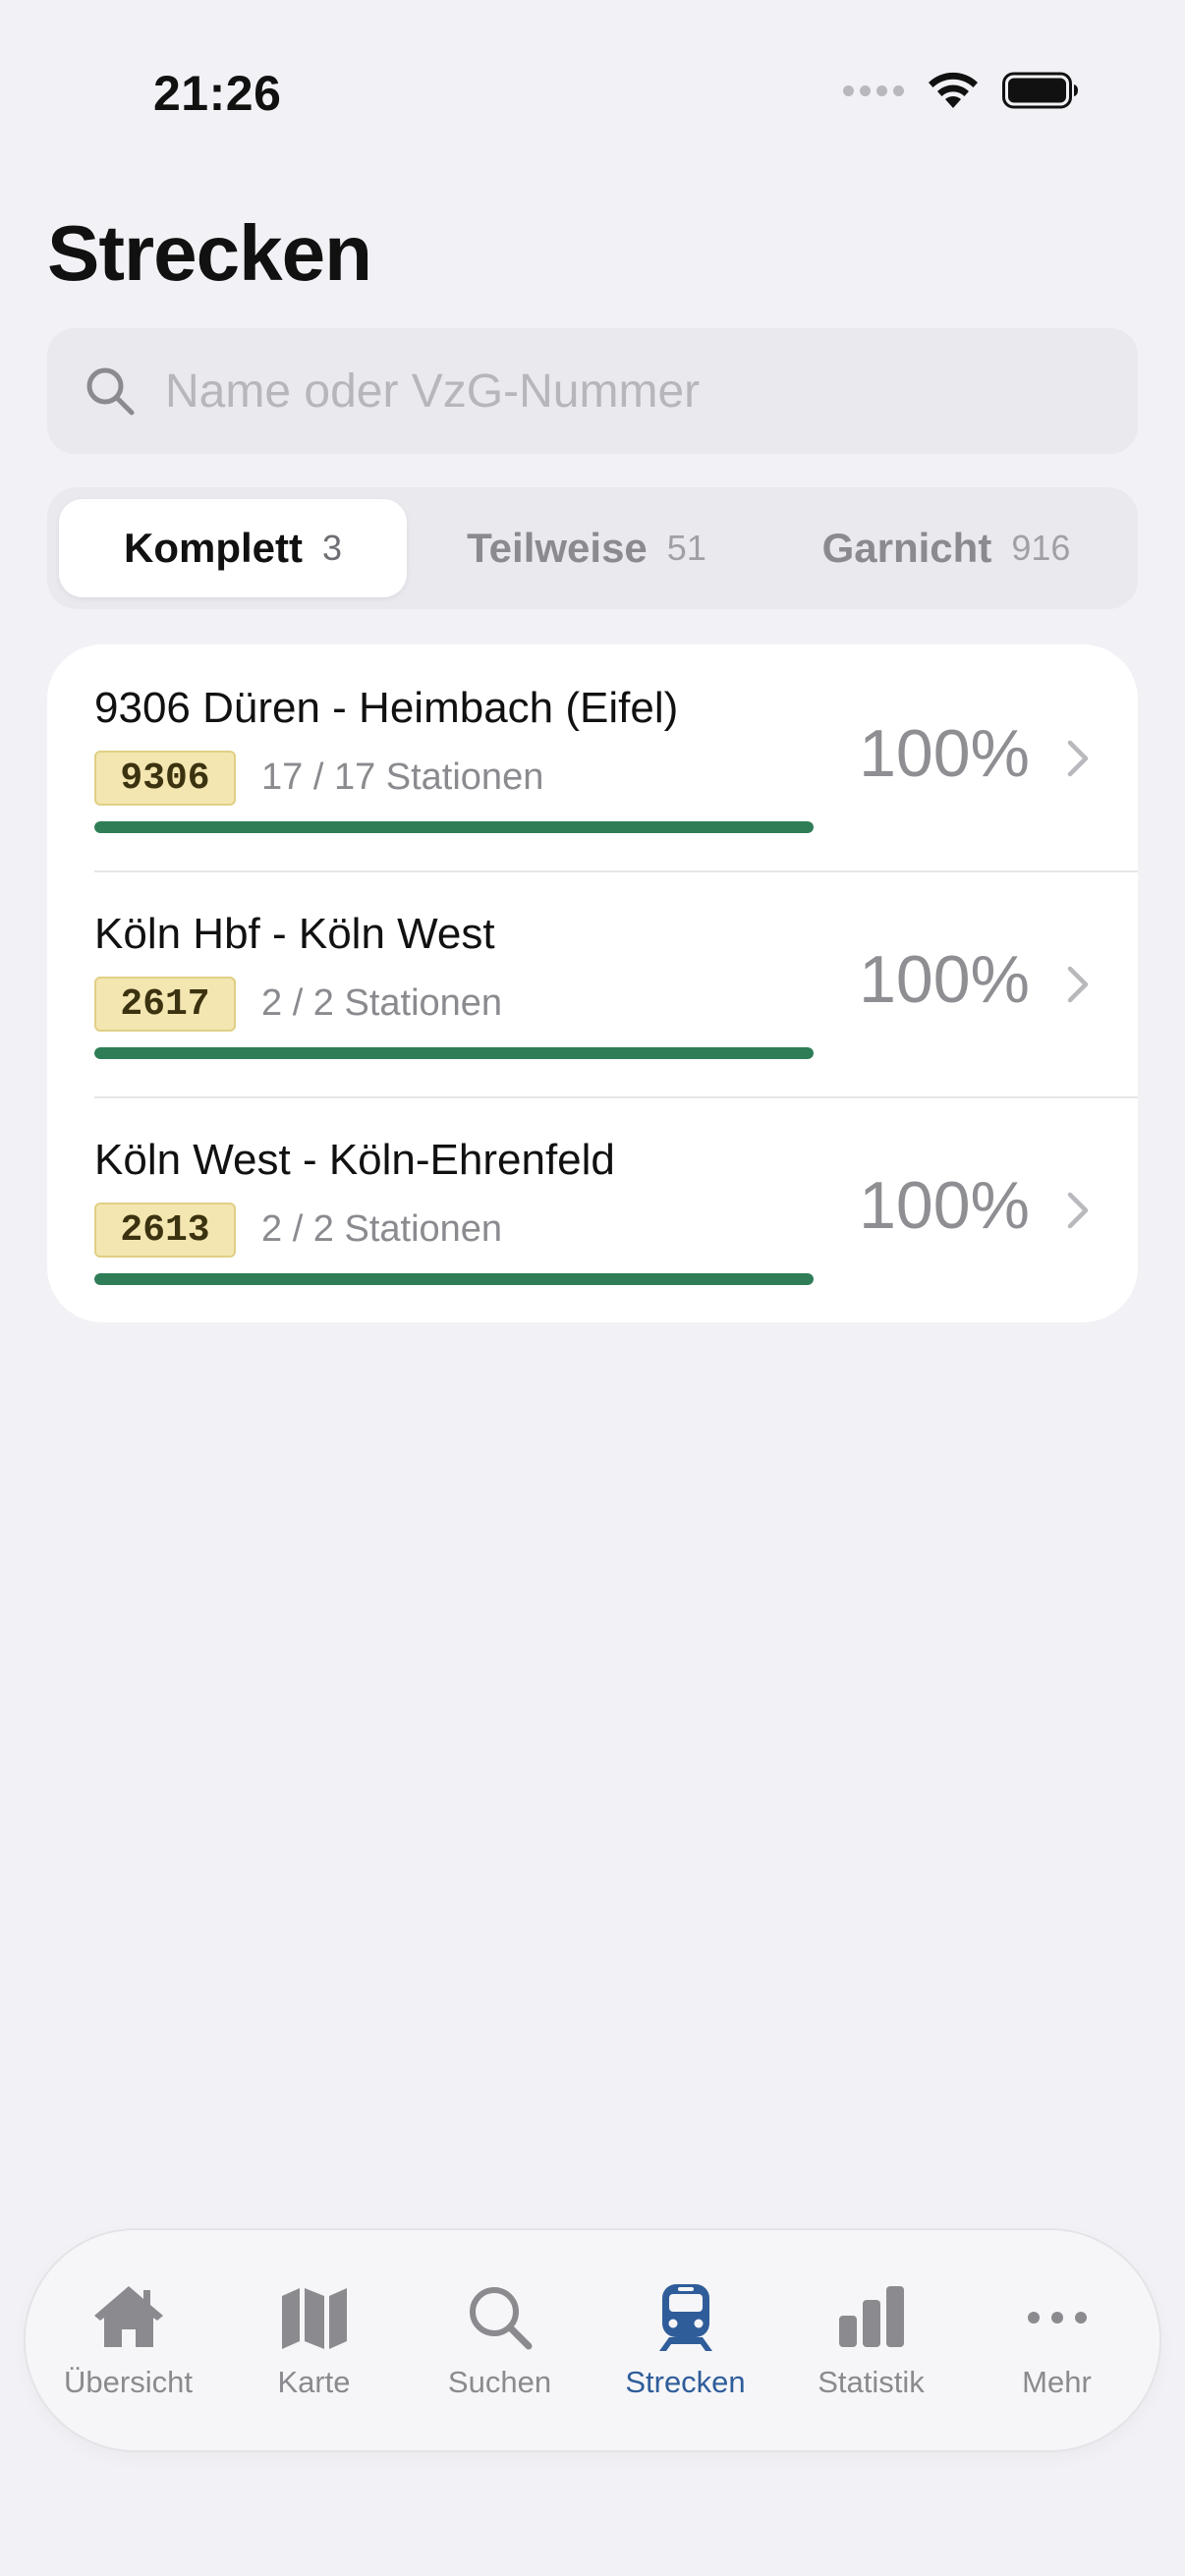 The height and width of the screenshot is (2576, 1185). What do you see at coordinates (1041, 548) in the screenshot?
I see `segment-count: 916` at bounding box center [1041, 548].